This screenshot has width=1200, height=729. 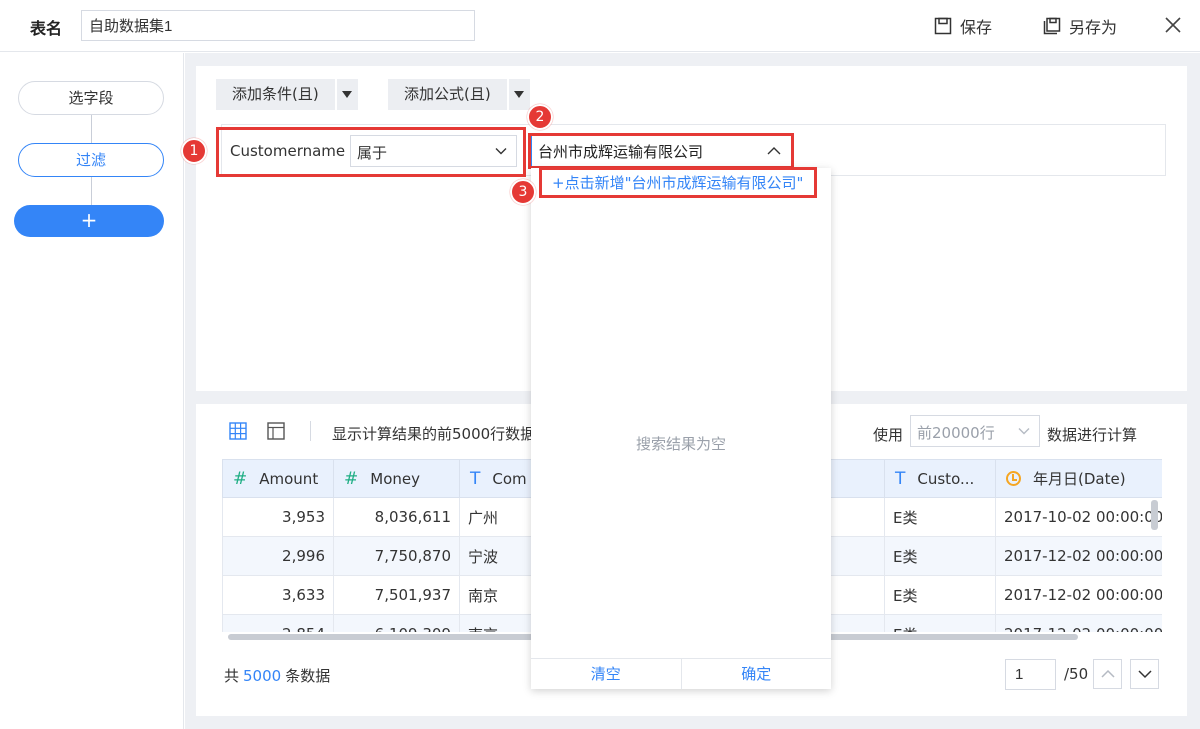 What do you see at coordinates (1078, 478) in the screenshot?
I see `column-header-date: 年月日(Date)` at bounding box center [1078, 478].